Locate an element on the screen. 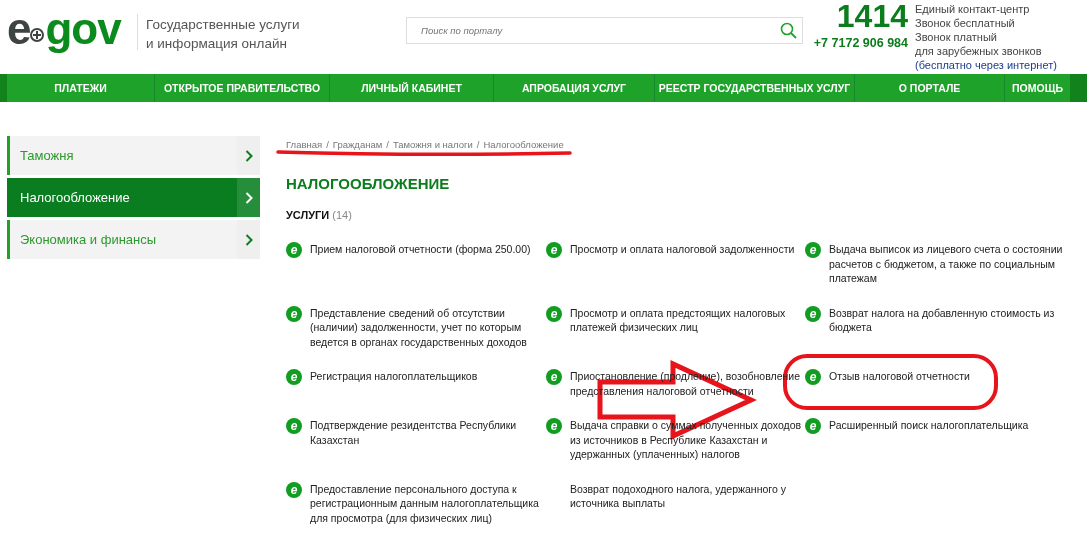 The height and width of the screenshot is (539, 1087). hotline-number: 1414 is located at coordinates (872, 16).